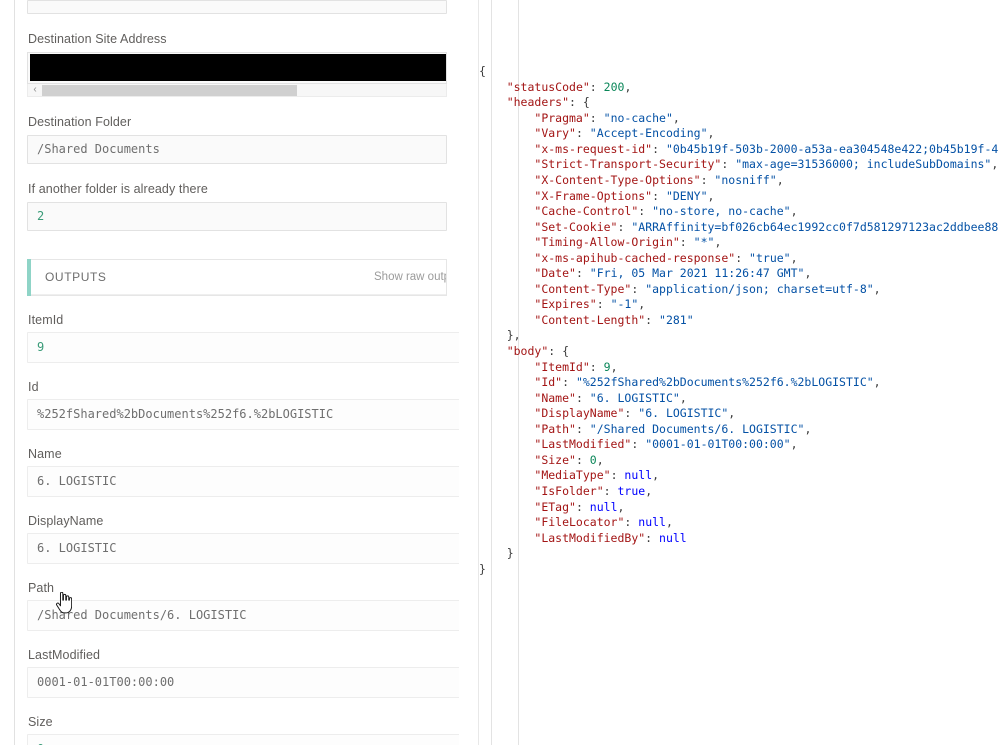 This screenshot has width=999, height=745. What do you see at coordinates (513, 335) in the screenshot?
I see `json-token-p: },` at bounding box center [513, 335].